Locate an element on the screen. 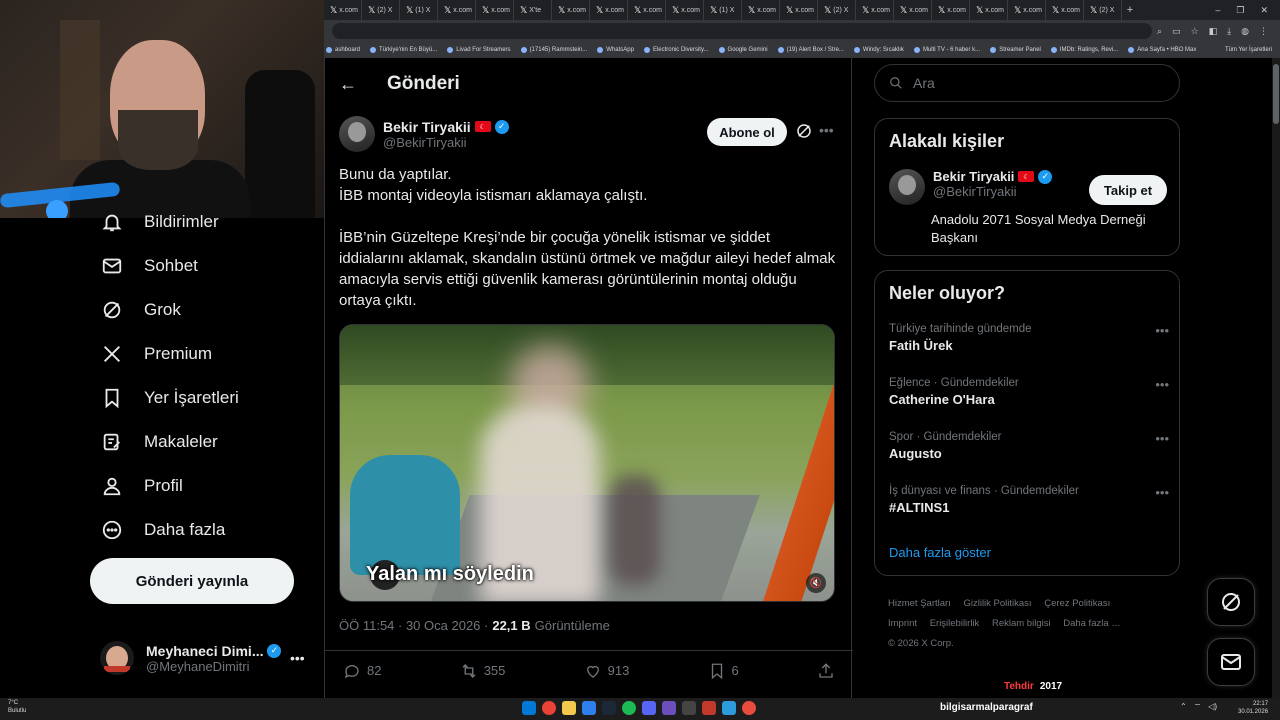  cast-icon: ▭ is located at coordinates (1176, 31).